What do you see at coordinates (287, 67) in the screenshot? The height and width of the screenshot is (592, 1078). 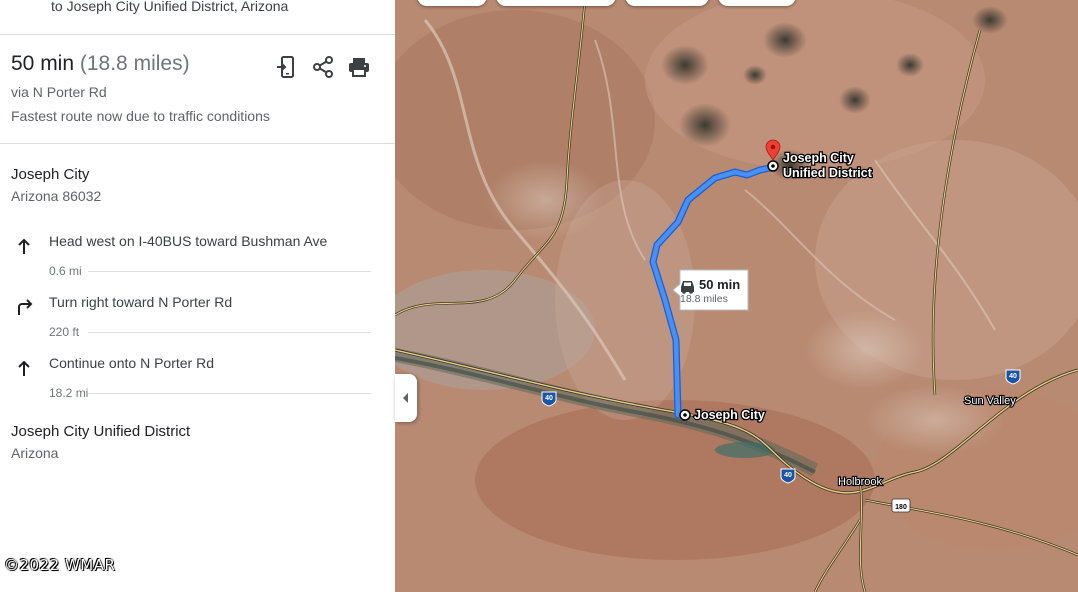 I see `send-to-phone-icon` at bounding box center [287, 67].